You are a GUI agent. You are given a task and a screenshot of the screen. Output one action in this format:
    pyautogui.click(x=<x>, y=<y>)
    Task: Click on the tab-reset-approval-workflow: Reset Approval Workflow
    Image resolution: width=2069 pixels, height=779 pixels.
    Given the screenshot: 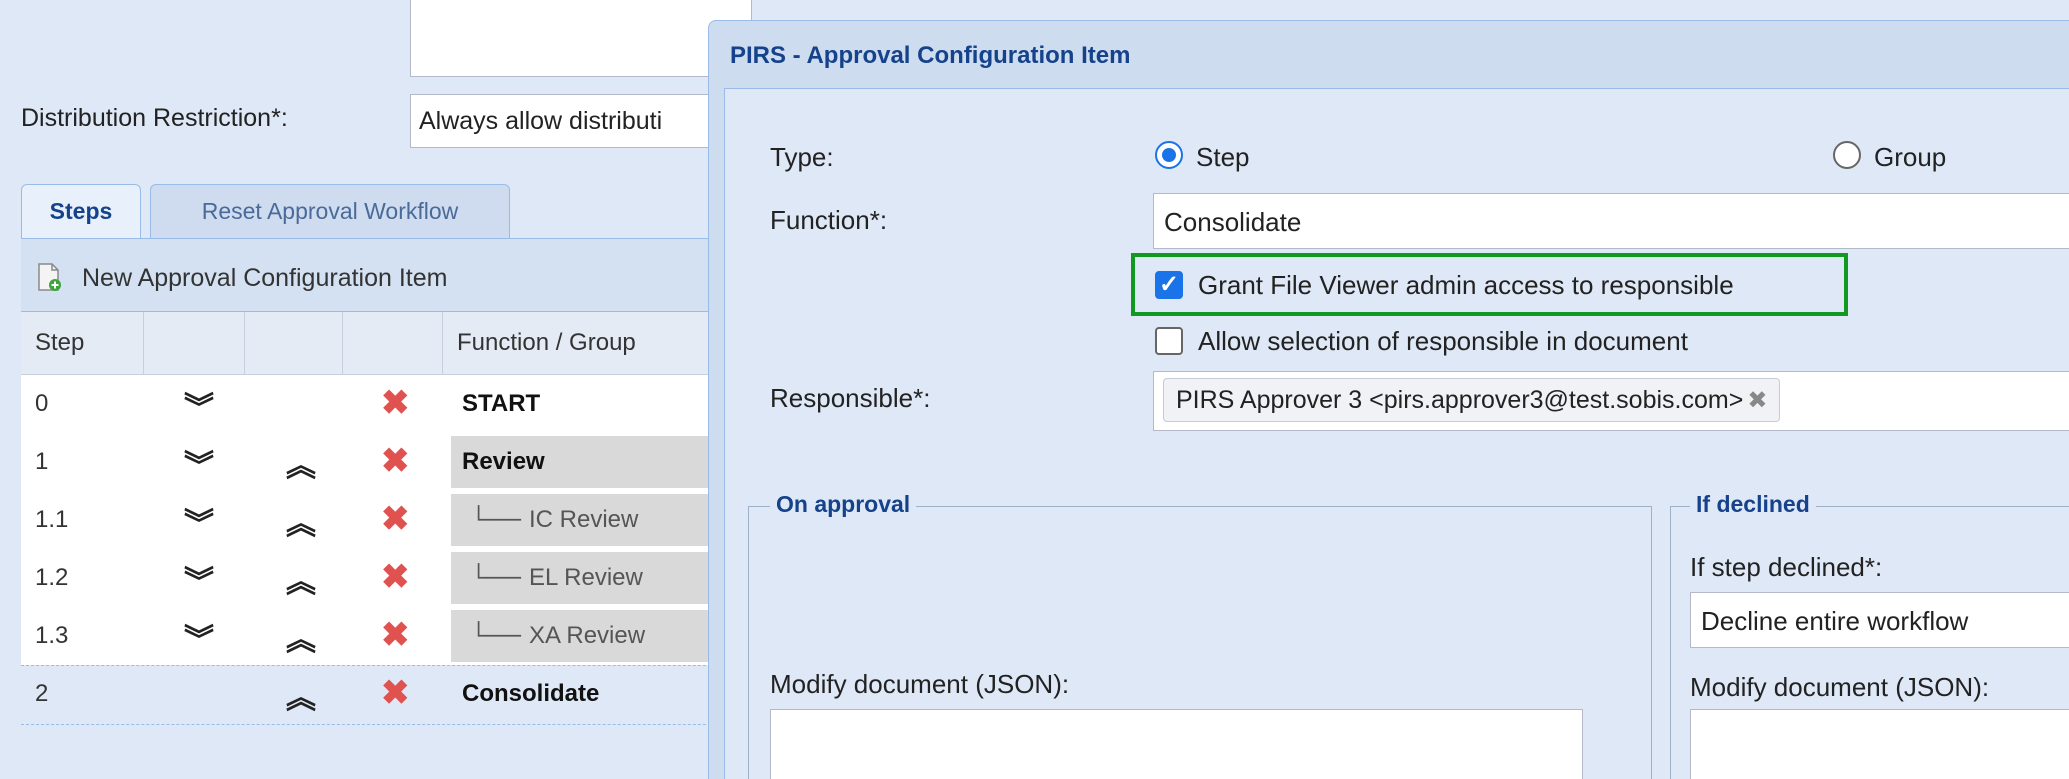 What is the action you would take?
    pyautogui.click(x=330, y=211)
    